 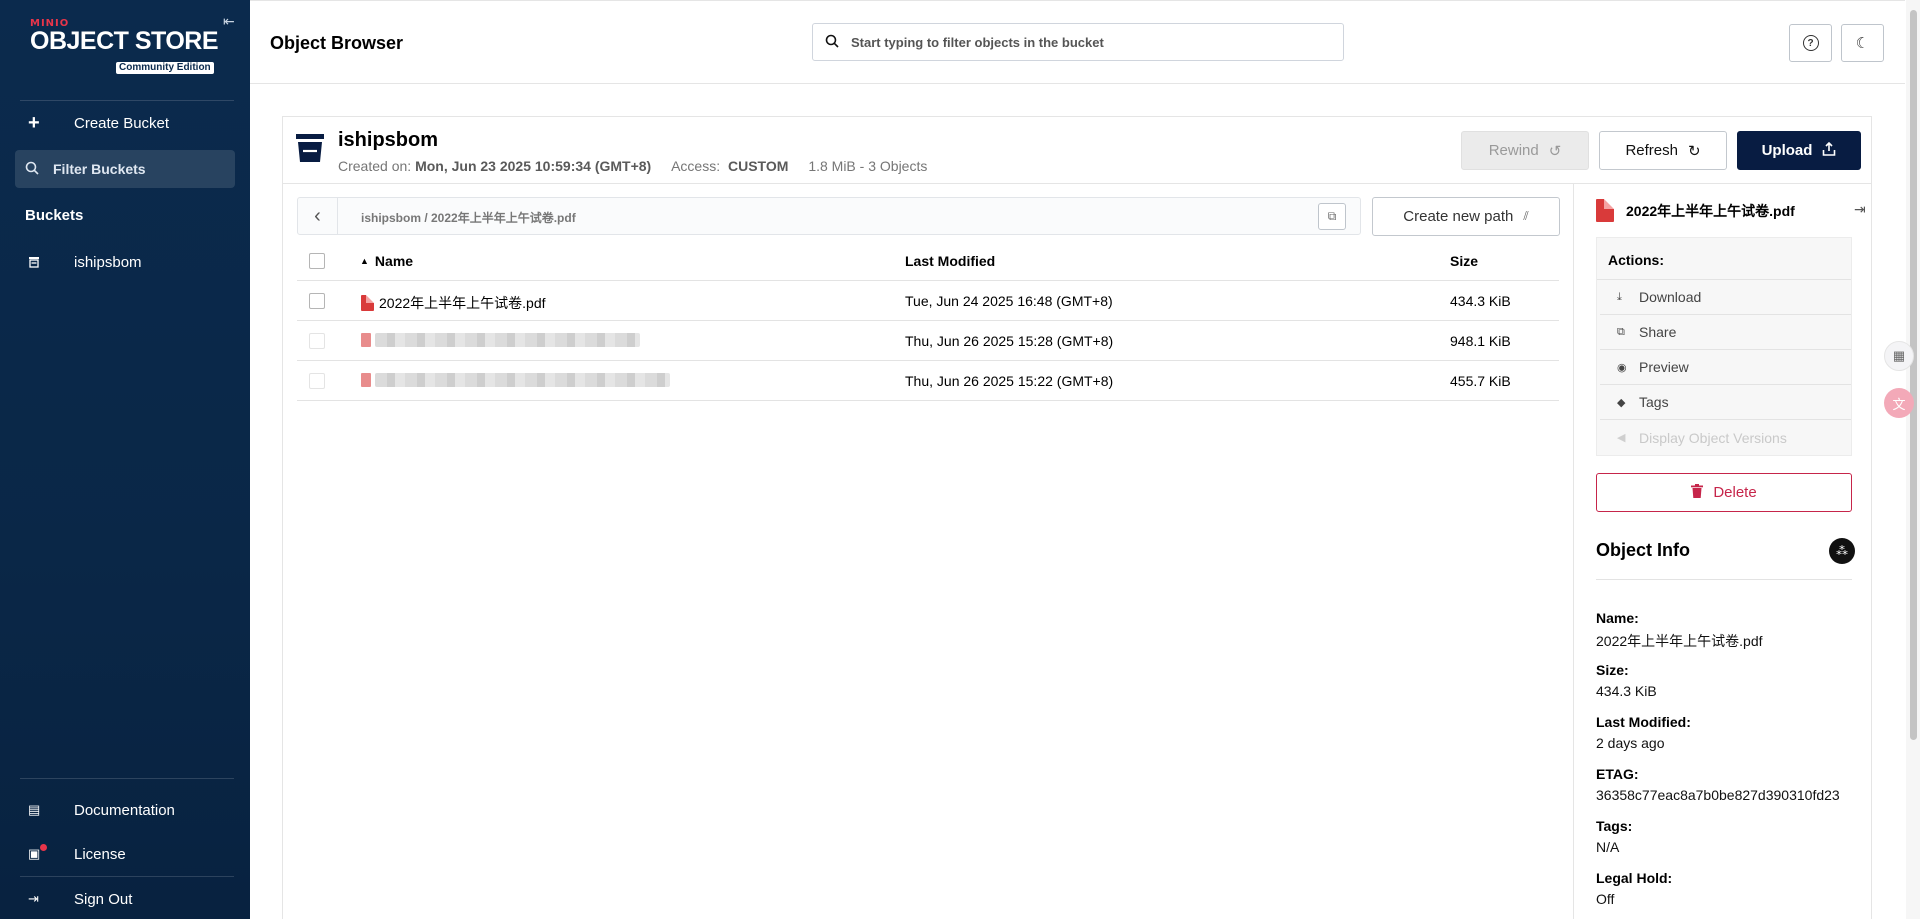 What do you see at coordinates (1332, 216) in the screenshot?
I see `copy-path-icon: ⧉` at bounding box center [1332, 216].